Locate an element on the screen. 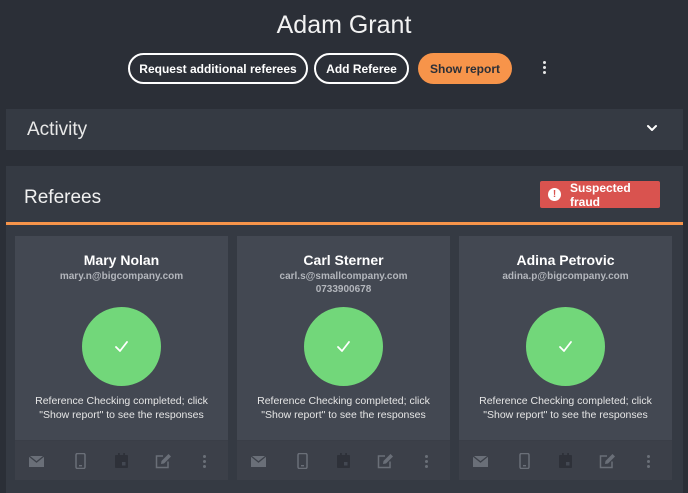  activity-panel-header: Activity is located at coordinates (344, 129).